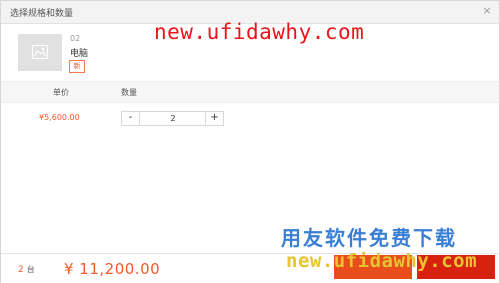 The image size is (500, 283). What do you see at coordinates (259, 32) in the screenshot?
I see `watermark-url-top: new.ufidawhy.com` at bounding box center [259, 32].